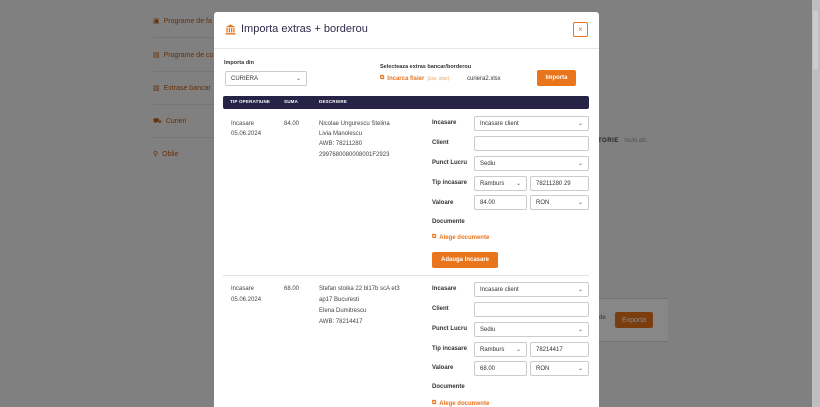  Describe the element at coordinates (406, 102) in the screenshot. I see `table-header: TIP OPERATIUNE SUMA DESCRIERE` at that location.